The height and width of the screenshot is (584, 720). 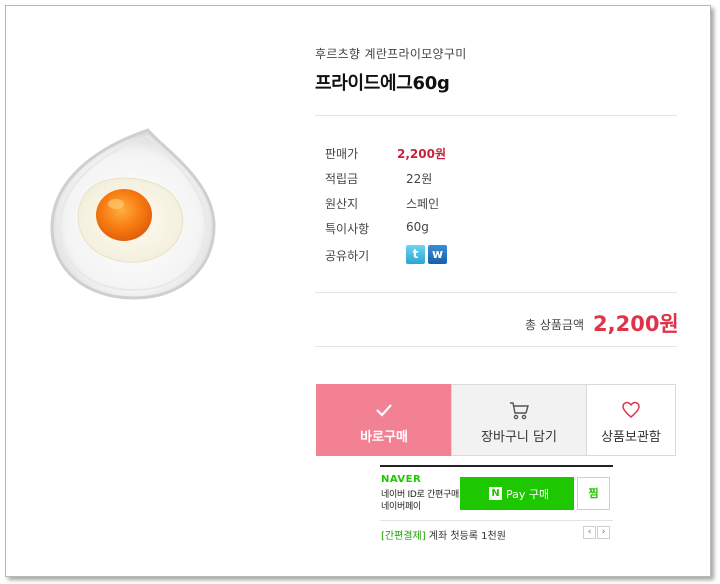 I want to click on naver-pay-promo: [간편결제] 계좌 첫등록 1천원, so click(x=443, y=534).